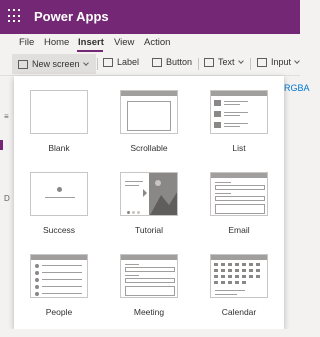 The image size is (320, 337). Describe the element at coordinates (149, 276) in the screenshot. I see `meeting-thumbnail` at that location.